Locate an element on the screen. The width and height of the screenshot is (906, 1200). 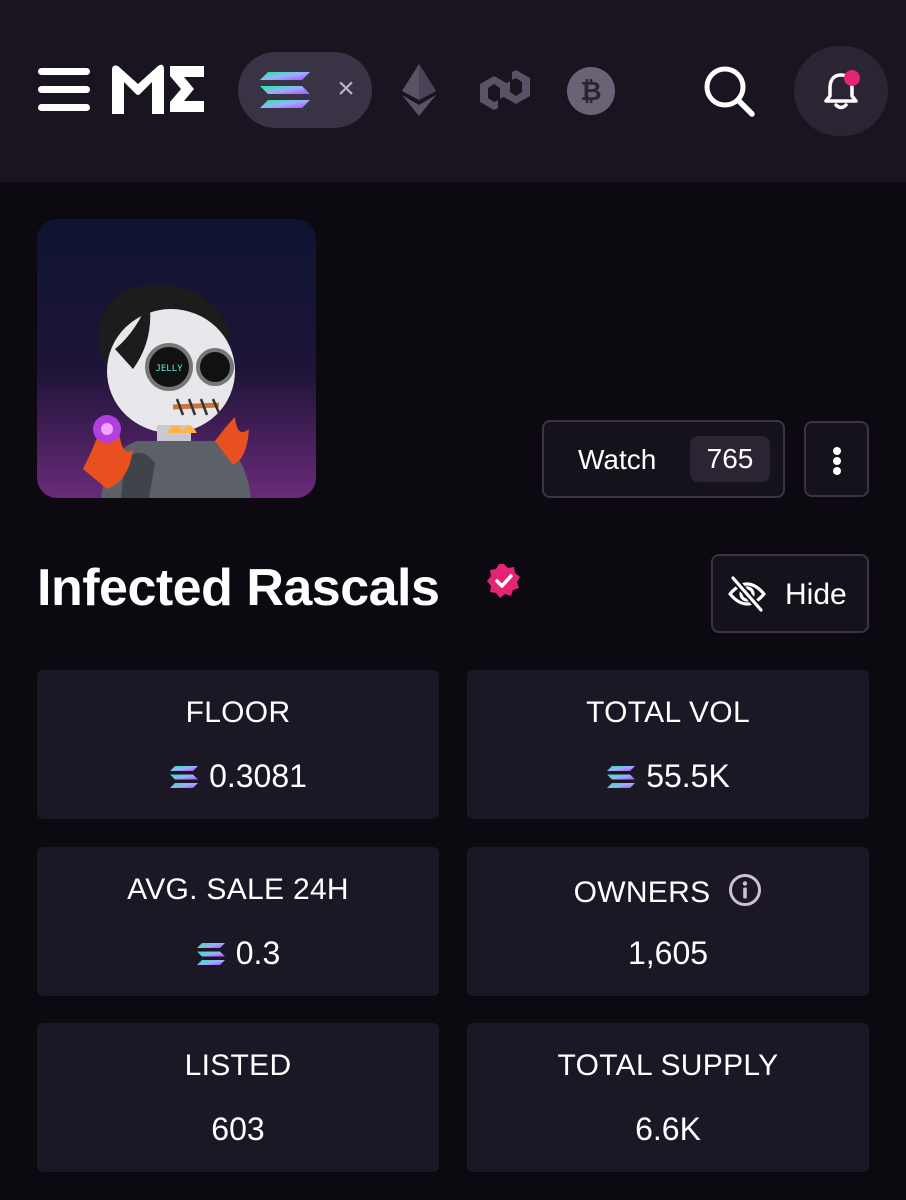
stat-card-listed: LISTED 603 is located at coordinates (238, 1097).